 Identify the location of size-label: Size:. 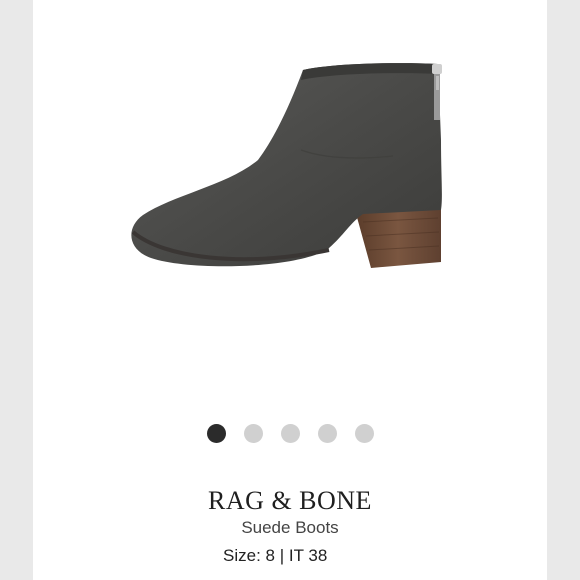
(242, 555).